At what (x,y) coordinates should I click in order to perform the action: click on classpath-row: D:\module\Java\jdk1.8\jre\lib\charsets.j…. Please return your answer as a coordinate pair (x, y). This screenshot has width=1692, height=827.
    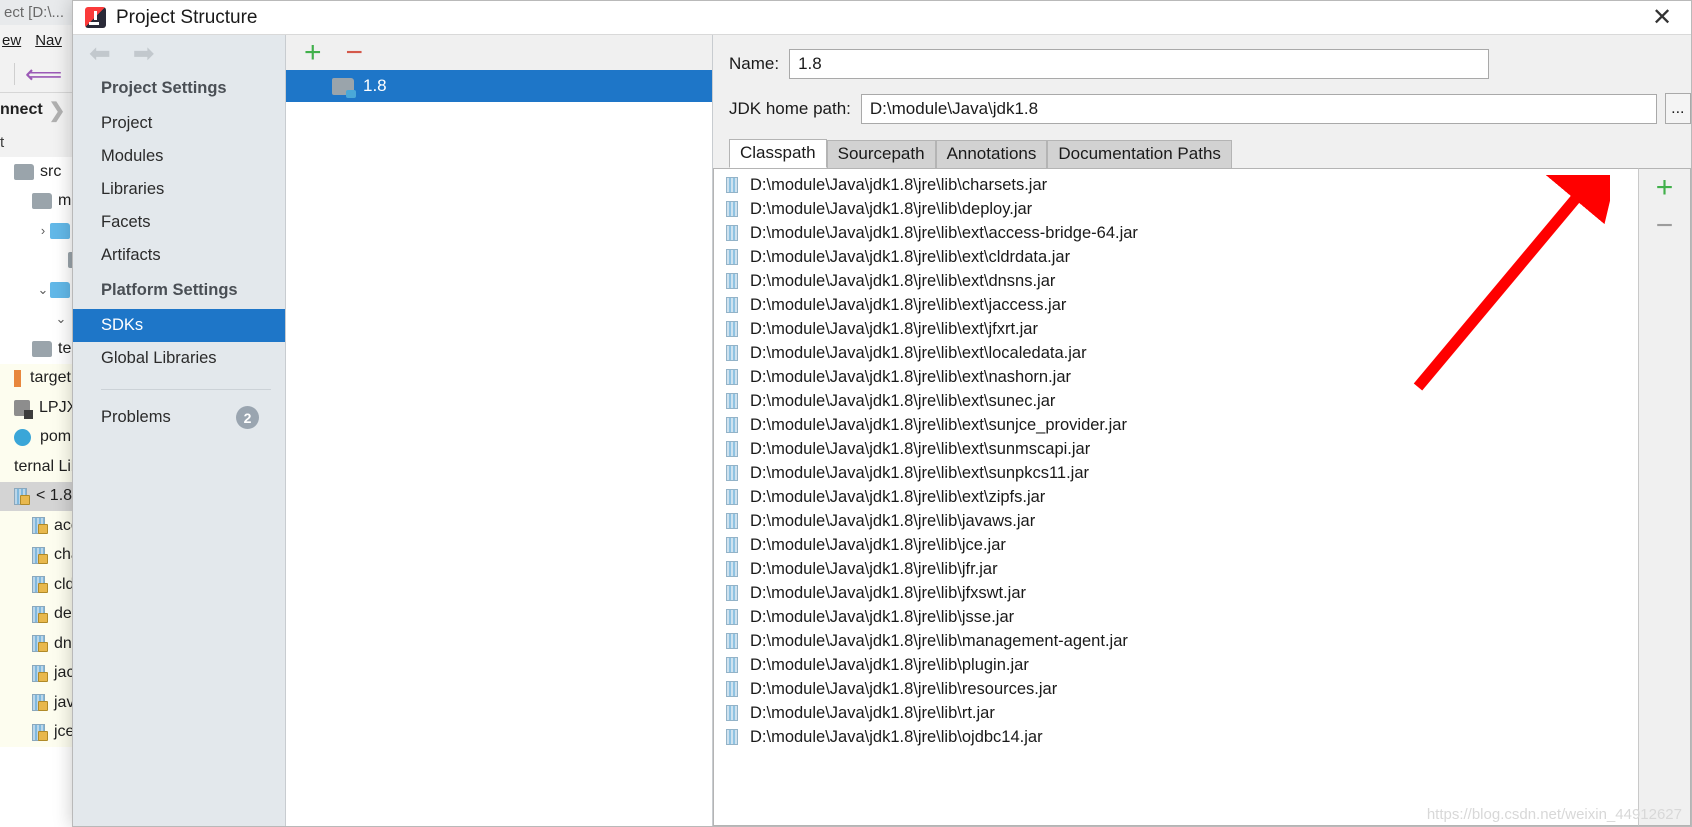
    Looking at the image, I should click on (1176, 185).